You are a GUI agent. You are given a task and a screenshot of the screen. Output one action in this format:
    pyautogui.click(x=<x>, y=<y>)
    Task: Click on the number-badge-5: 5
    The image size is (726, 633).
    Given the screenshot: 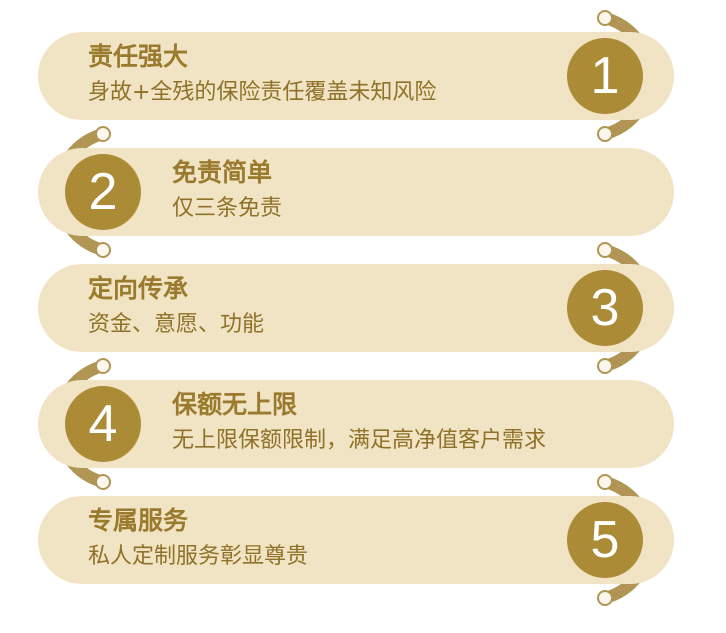 What is the action you would take?
    pyautogui.click(x=605, y=540)
    